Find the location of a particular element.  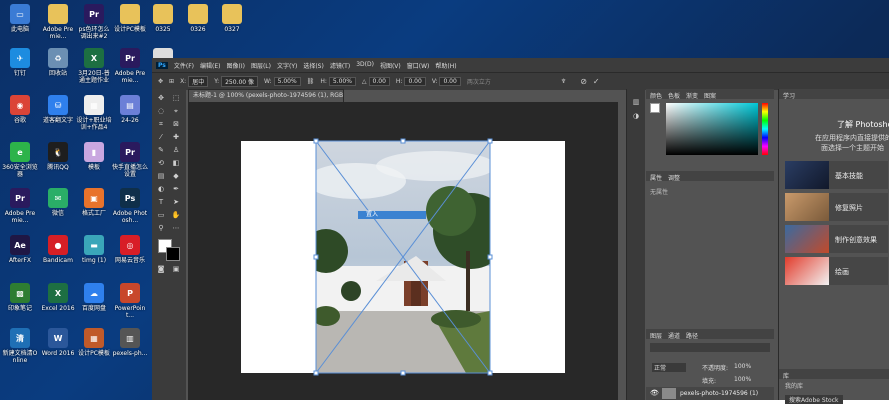

desktop-icon: ▮ 模板 is located at coordinates (94, 156).